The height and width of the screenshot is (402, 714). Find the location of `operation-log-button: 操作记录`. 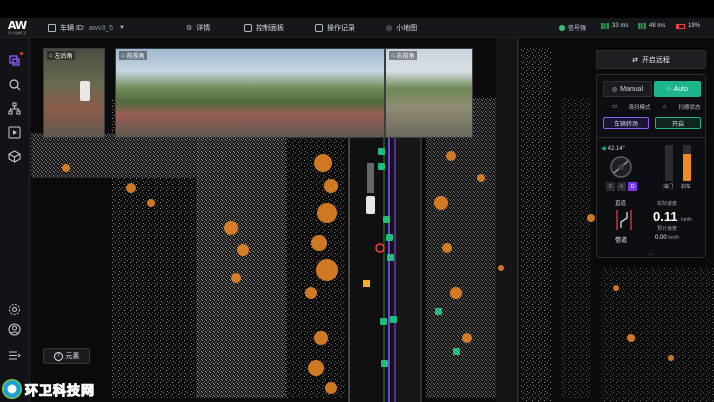

operation-log-button: 操作记录 is located at coordinates (335, 28).